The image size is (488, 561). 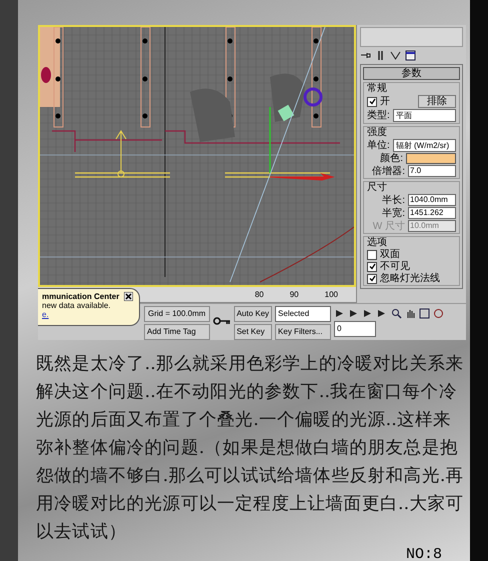 I want to click on dropdown: 平面, so click(x=424, y=115).